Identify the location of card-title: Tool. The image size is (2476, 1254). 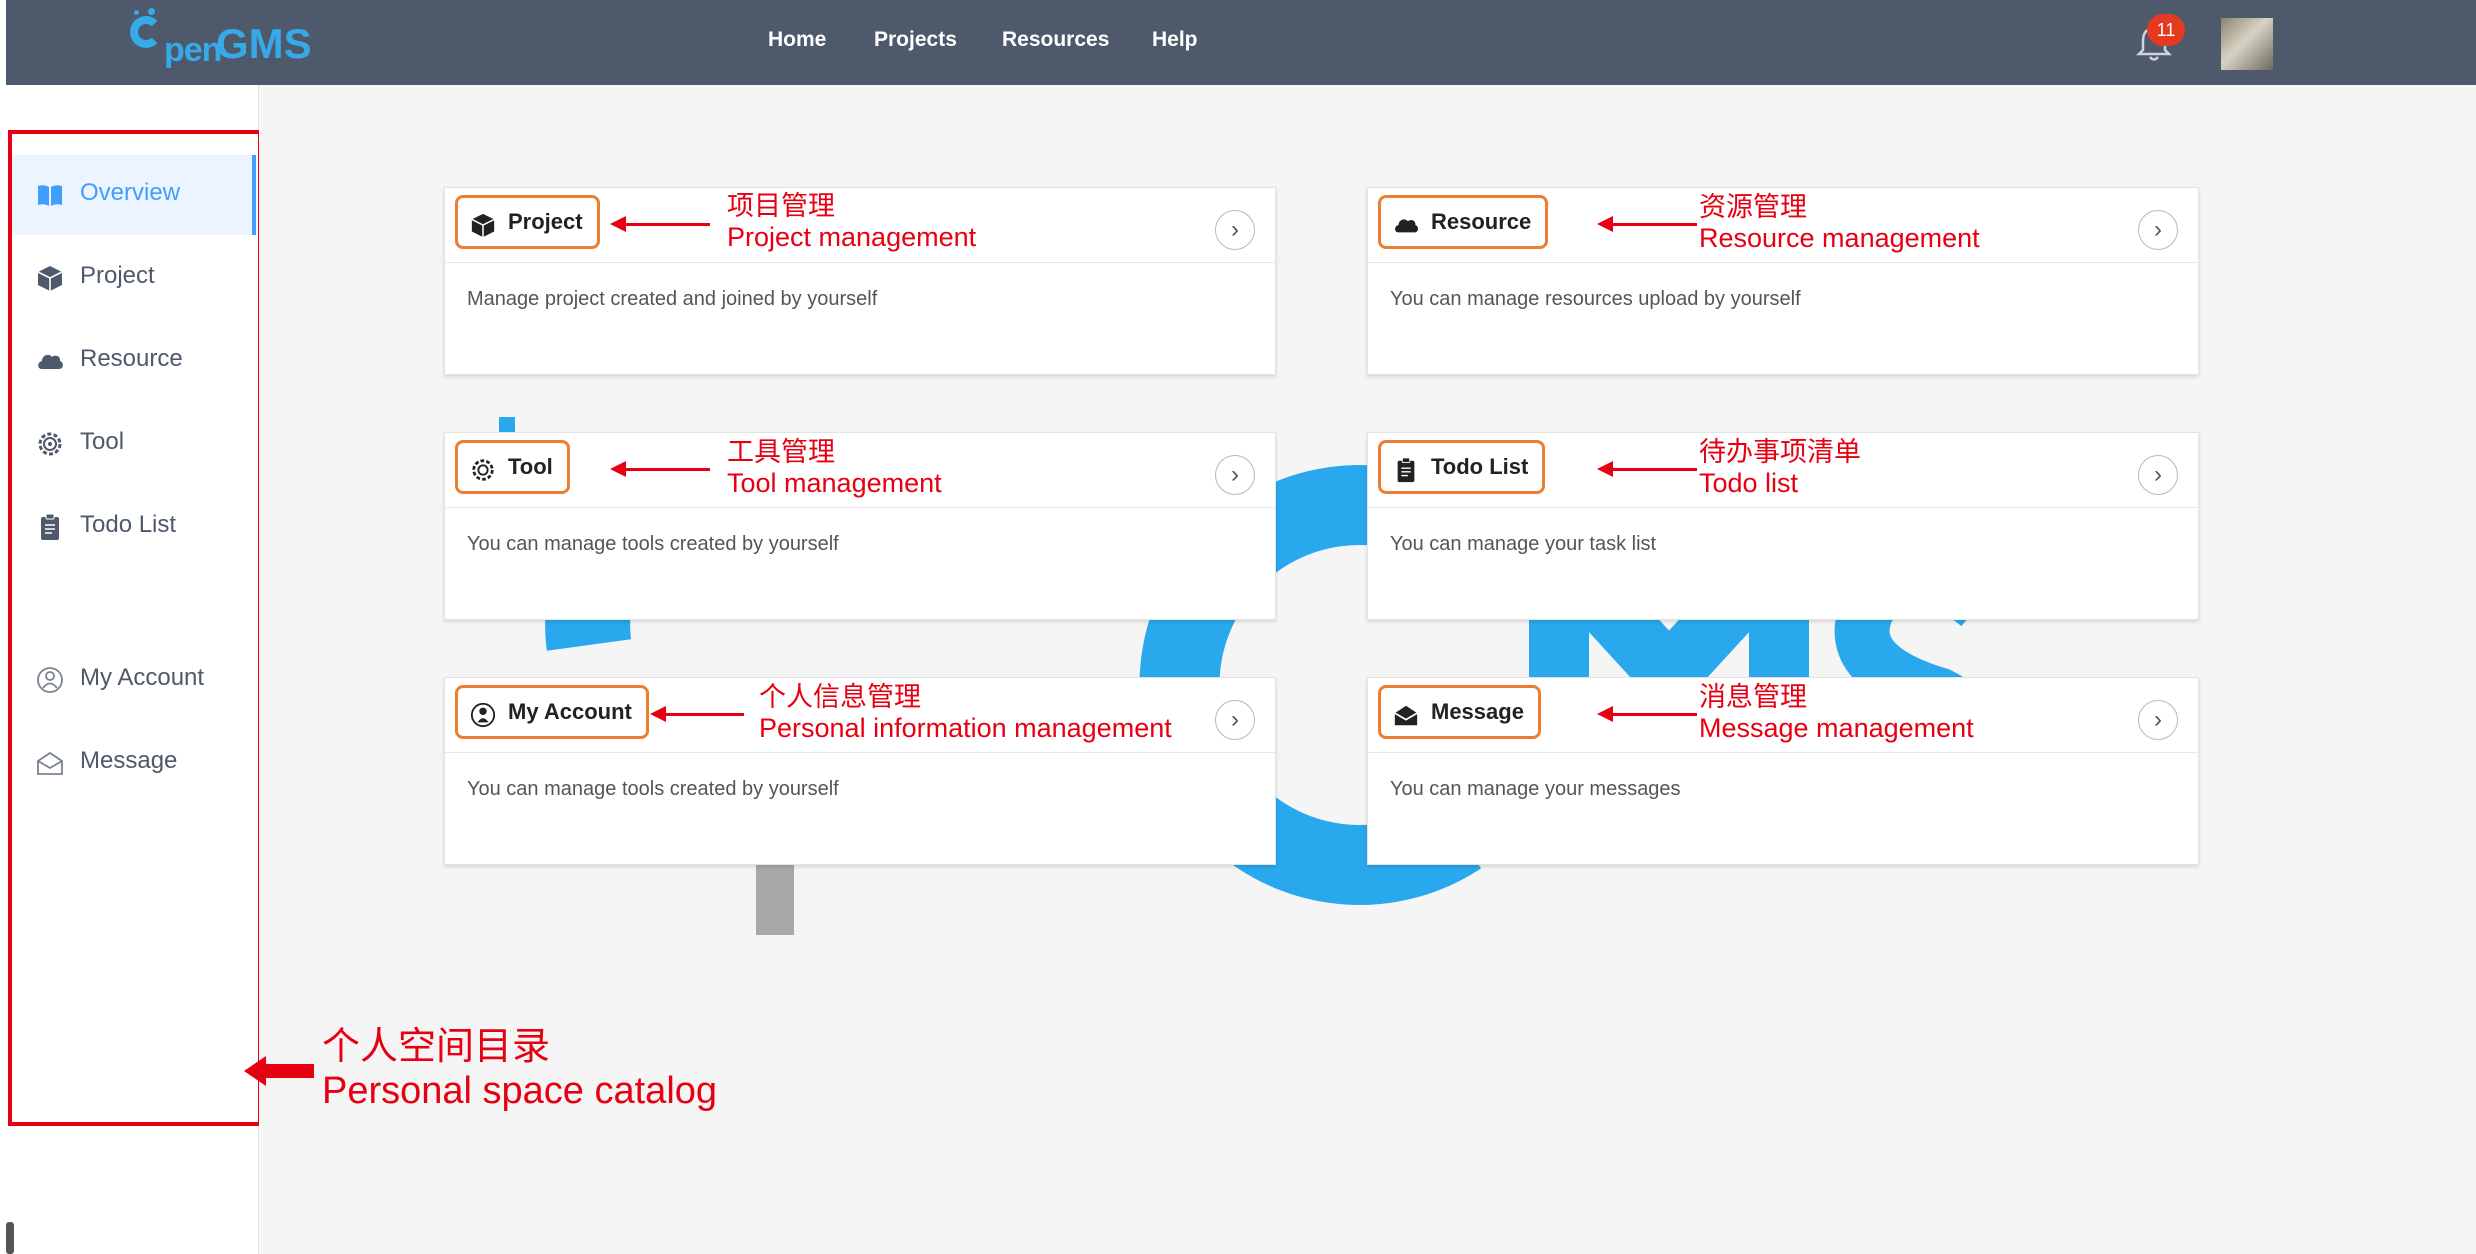
(512, 467).